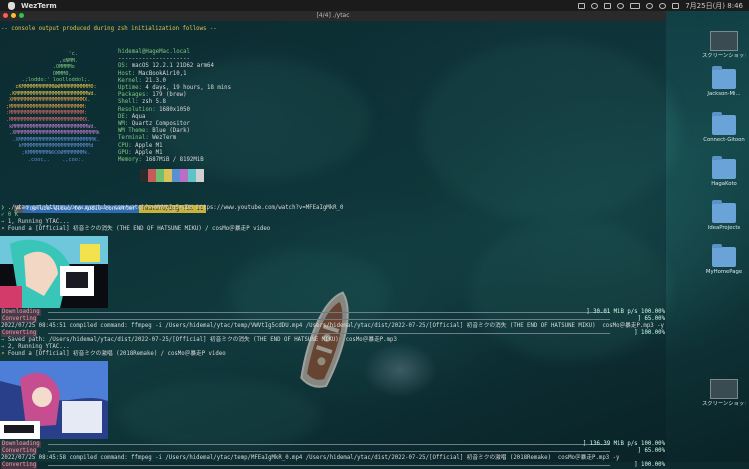 The height and width of the screenshot is (469, 749). I want to click on desktop-folder: Connect-Gitoon, so click(724, 127).